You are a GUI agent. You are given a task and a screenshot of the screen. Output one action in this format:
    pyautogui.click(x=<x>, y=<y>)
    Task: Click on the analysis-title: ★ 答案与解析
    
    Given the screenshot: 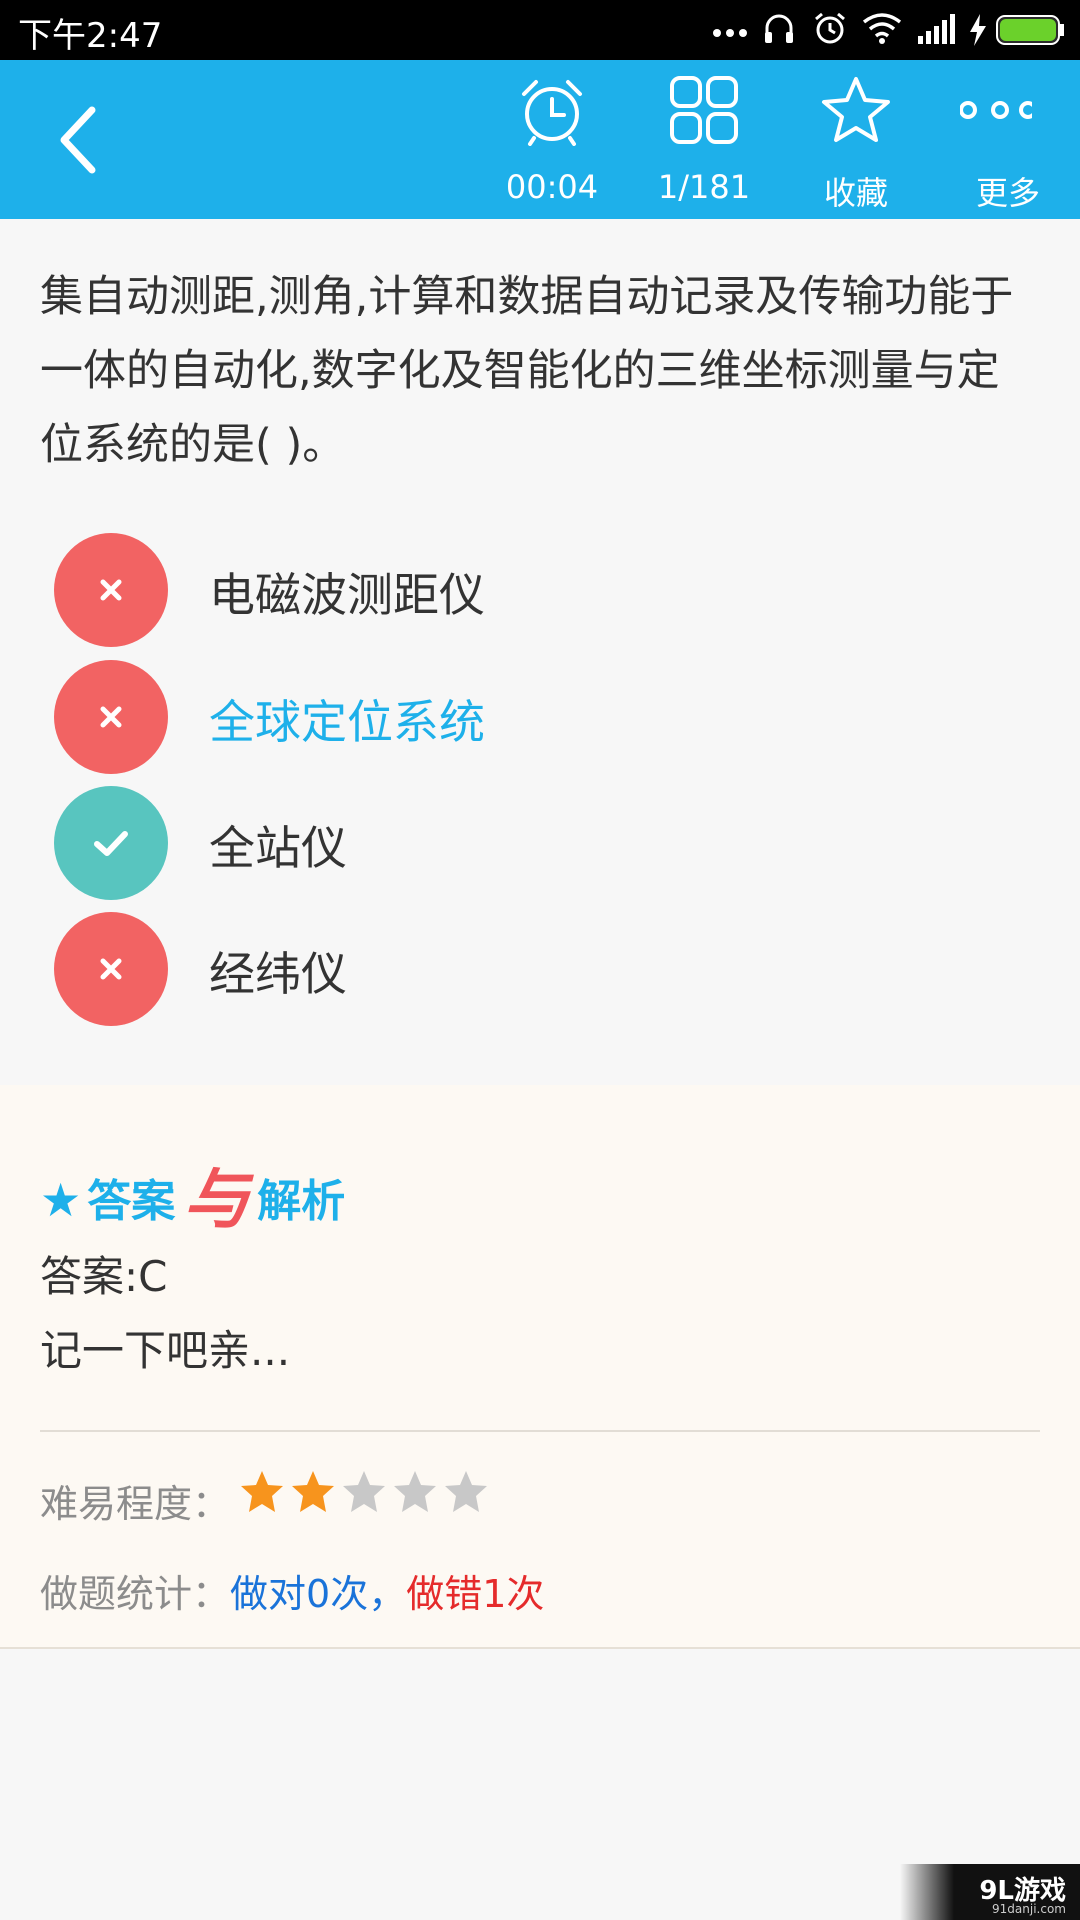 What is the action you would take?
    pyautogui.click(x=192, y=1189)
    